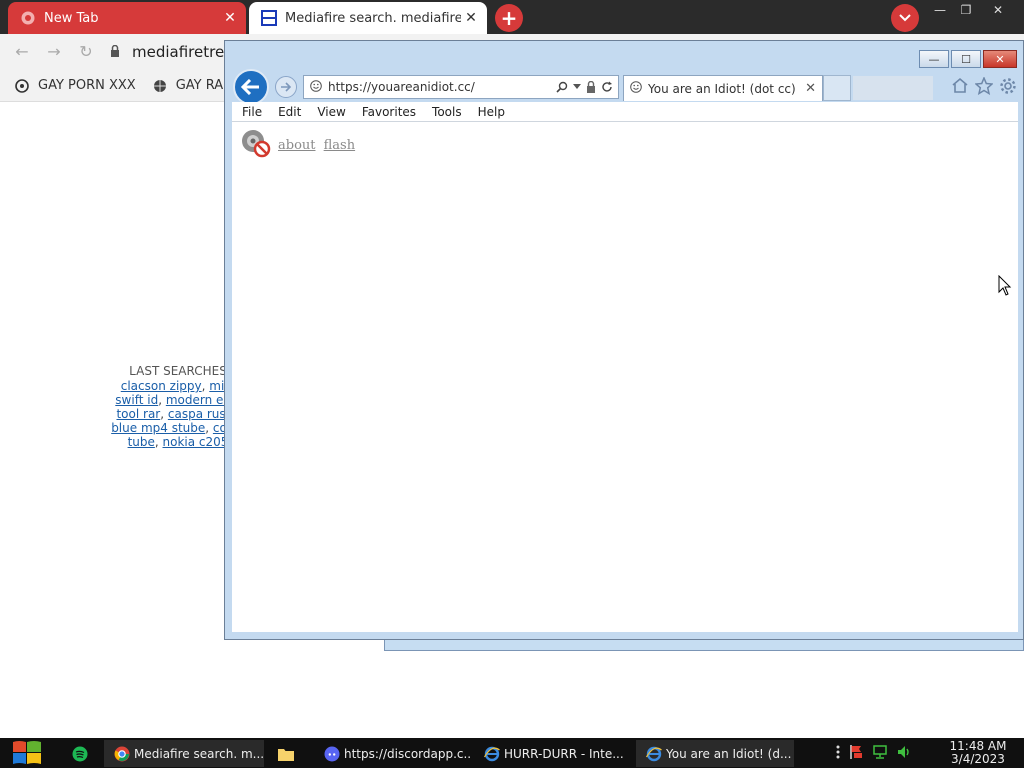  I want to click on menu-file: File, so click(252, 112).